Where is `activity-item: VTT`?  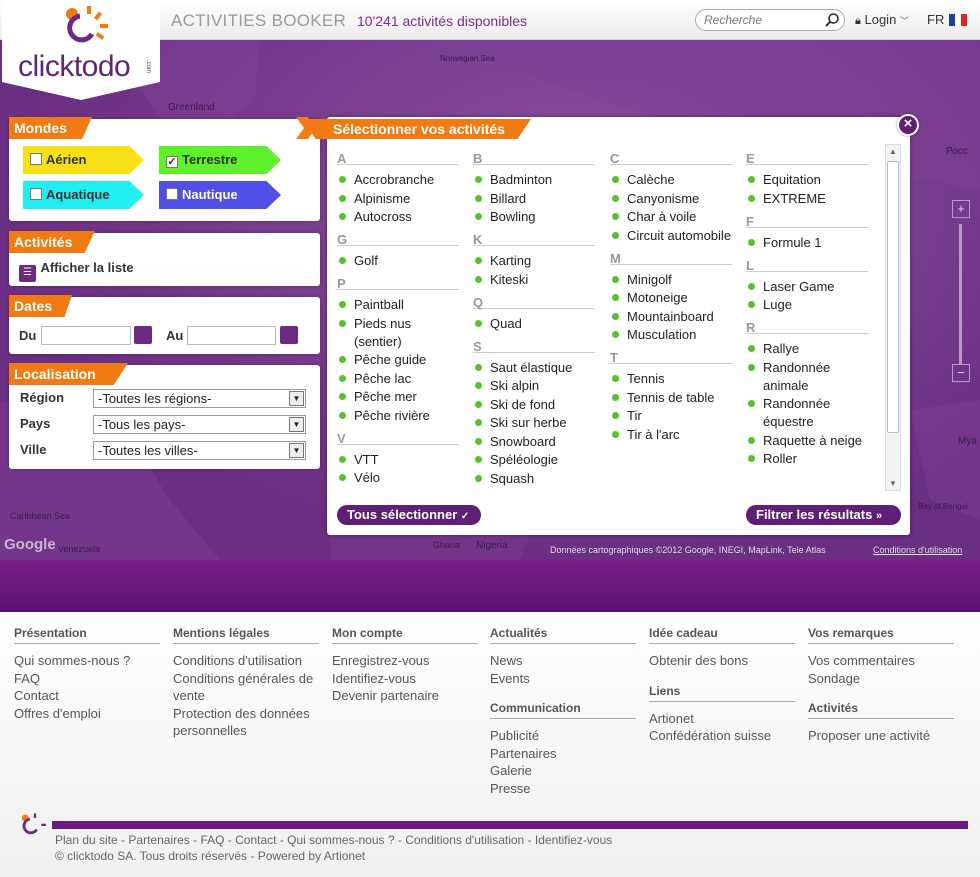 activity-item: VTT is located at coordinates (398, 460).